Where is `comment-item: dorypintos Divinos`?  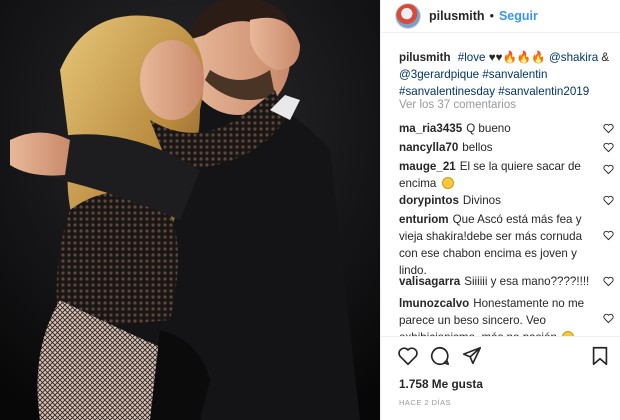 comment-item: dorypintos Divinos is located at coordinates (496, 200).